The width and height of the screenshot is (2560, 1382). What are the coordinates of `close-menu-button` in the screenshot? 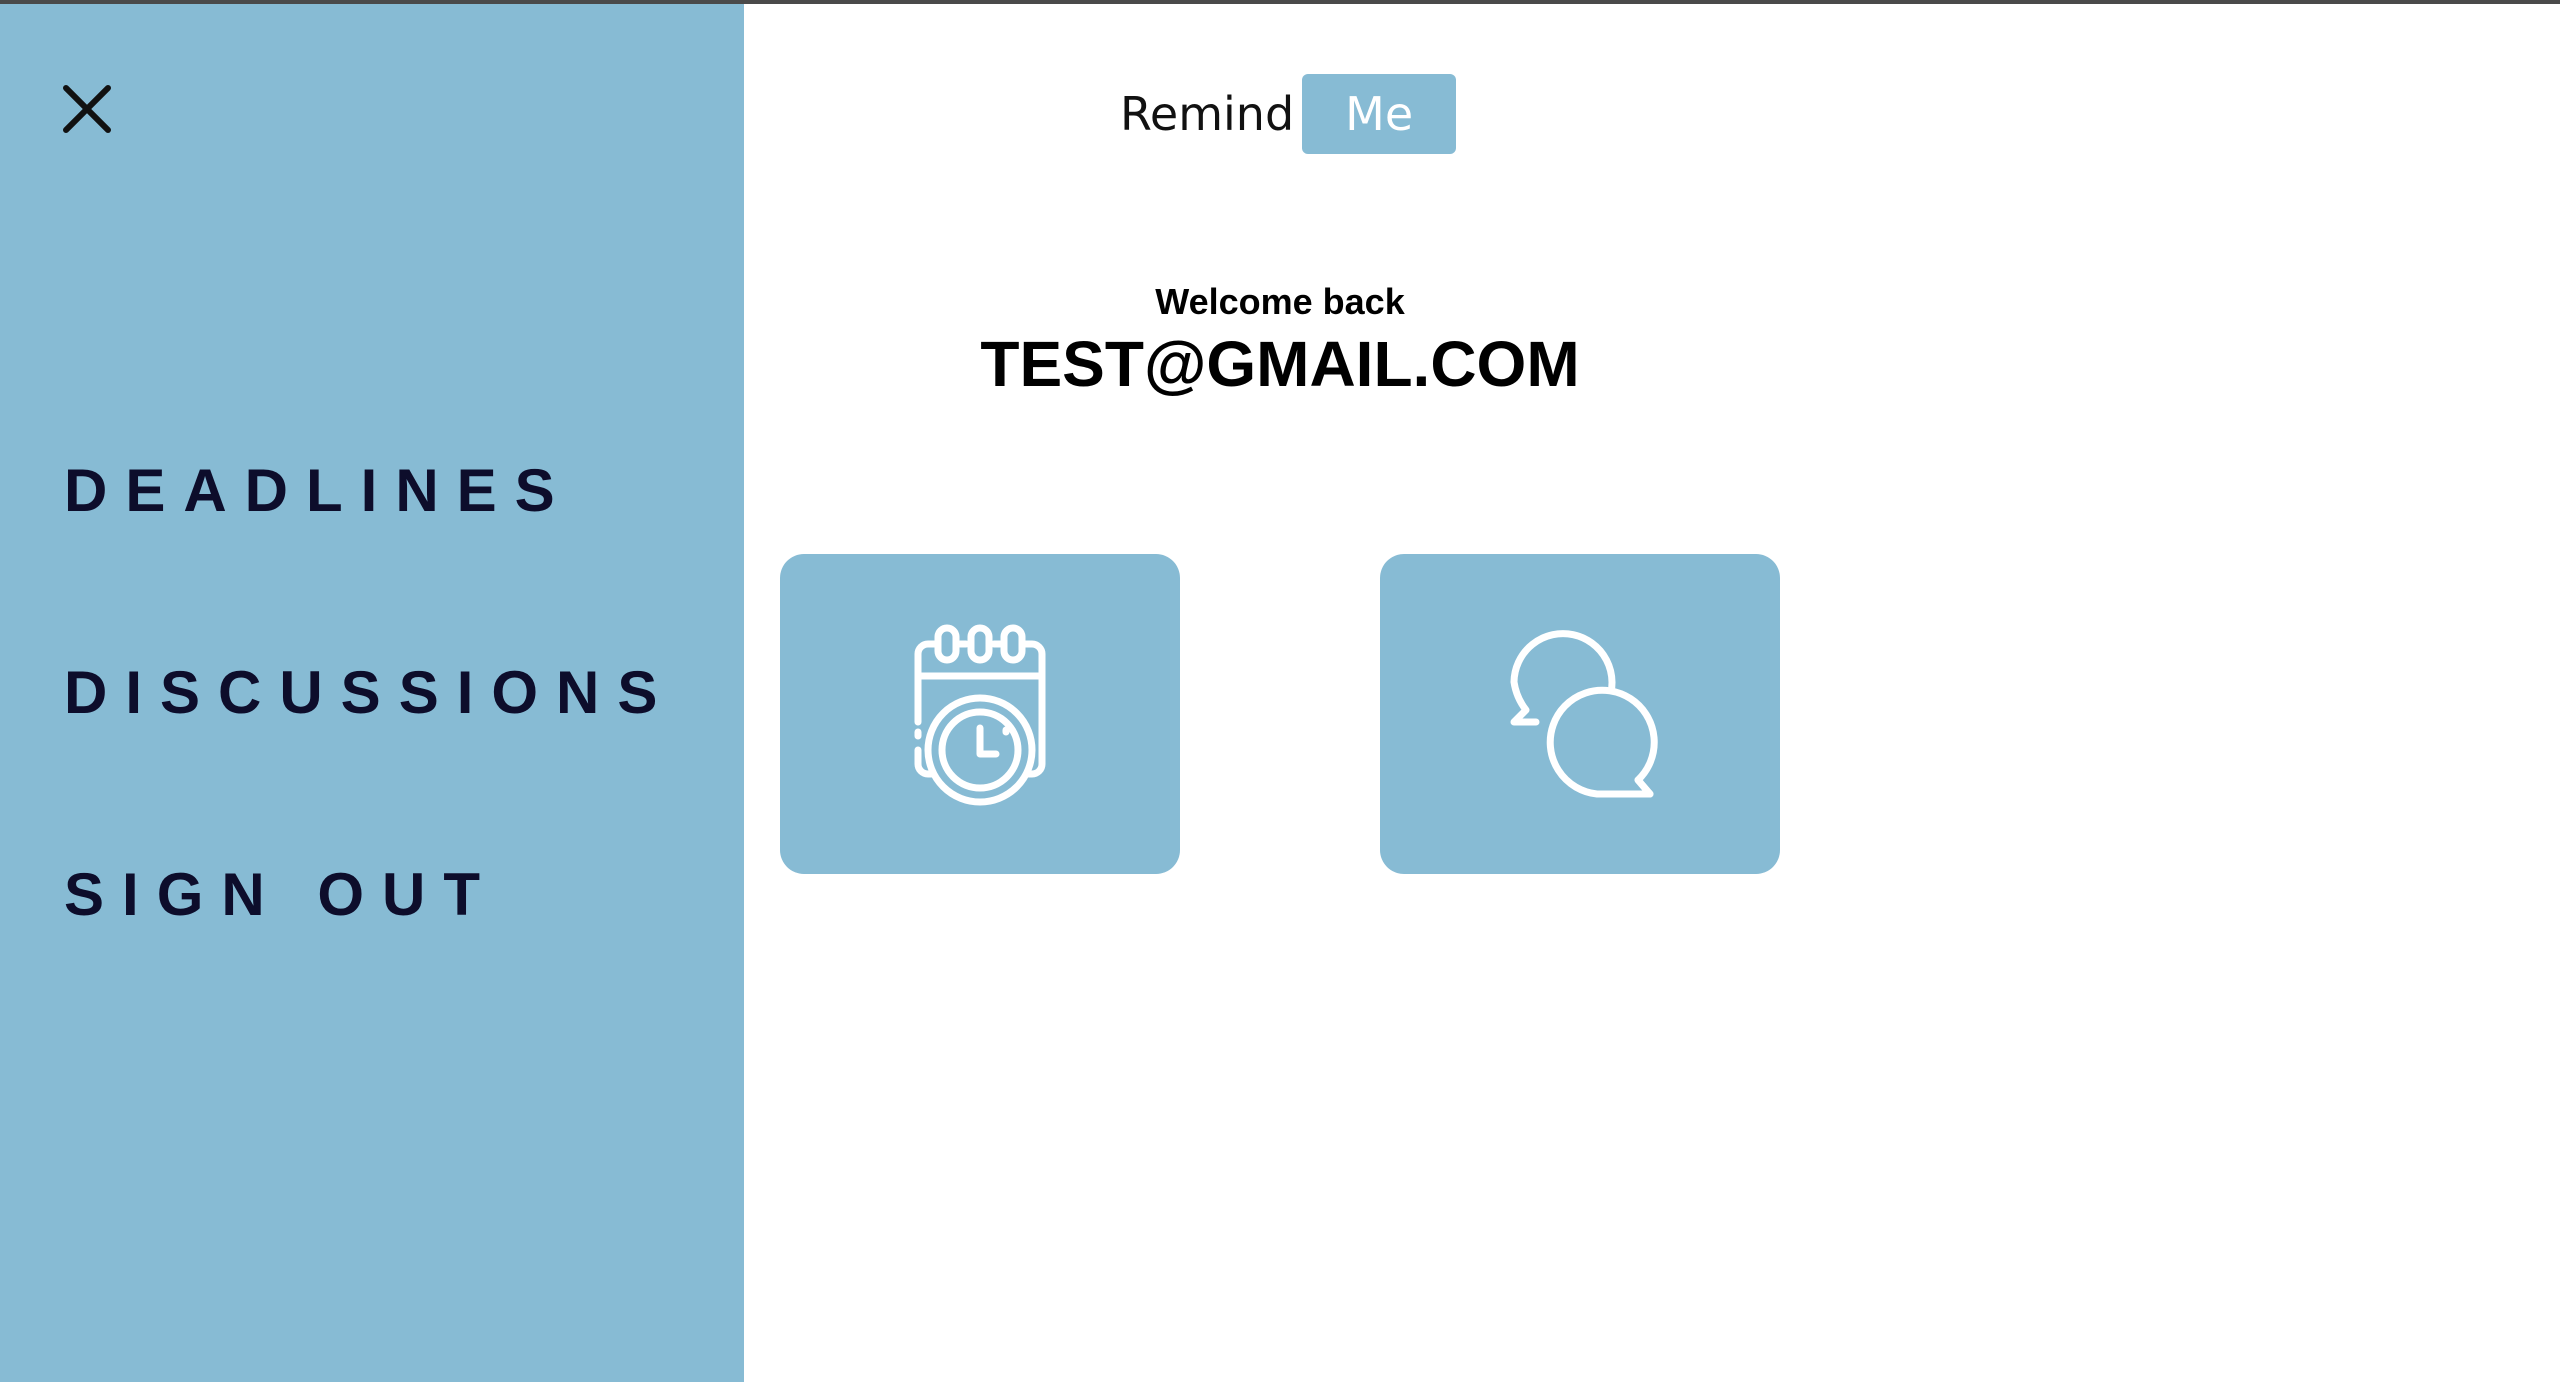 It's located at (87, 109).